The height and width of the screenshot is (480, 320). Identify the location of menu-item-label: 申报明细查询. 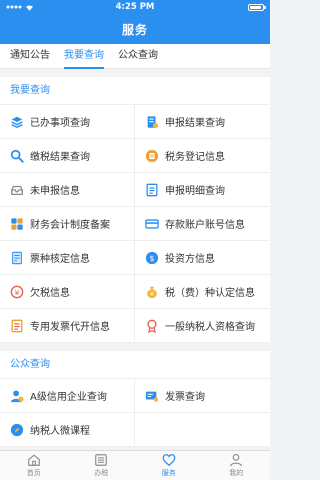
(195, 191).